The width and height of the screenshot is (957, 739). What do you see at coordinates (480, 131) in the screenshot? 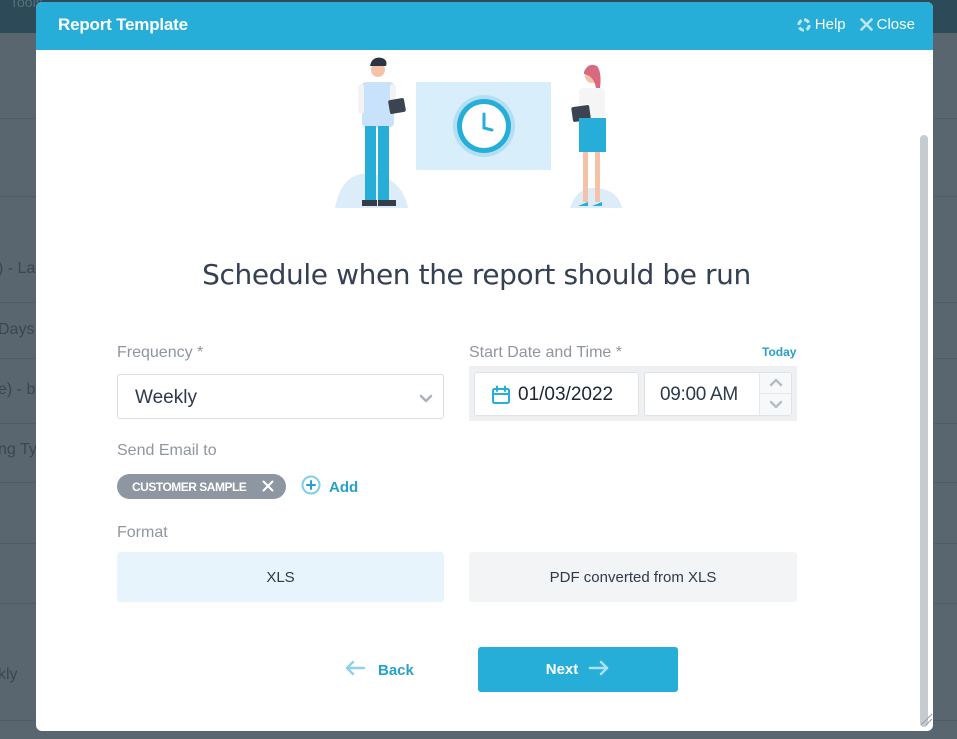
I see `schedule-illustration` at bounding box center [480, 131].